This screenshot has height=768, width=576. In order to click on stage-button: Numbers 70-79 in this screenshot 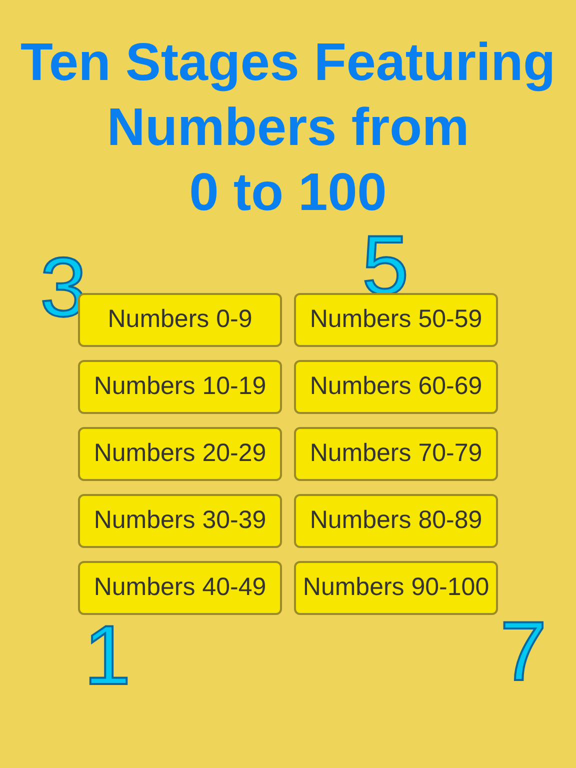, I will do `click(396, 454)`.